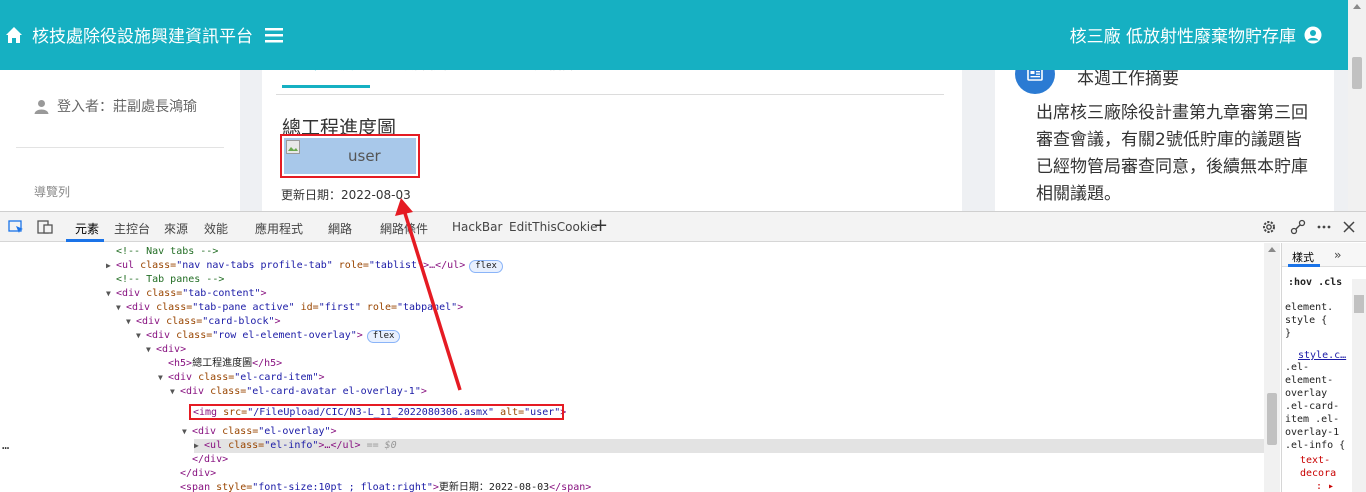  What do you see at coordinates (1272, 367) in the screenshot?
I see `elements-scrollbar` at bounding box center [1272, 367].